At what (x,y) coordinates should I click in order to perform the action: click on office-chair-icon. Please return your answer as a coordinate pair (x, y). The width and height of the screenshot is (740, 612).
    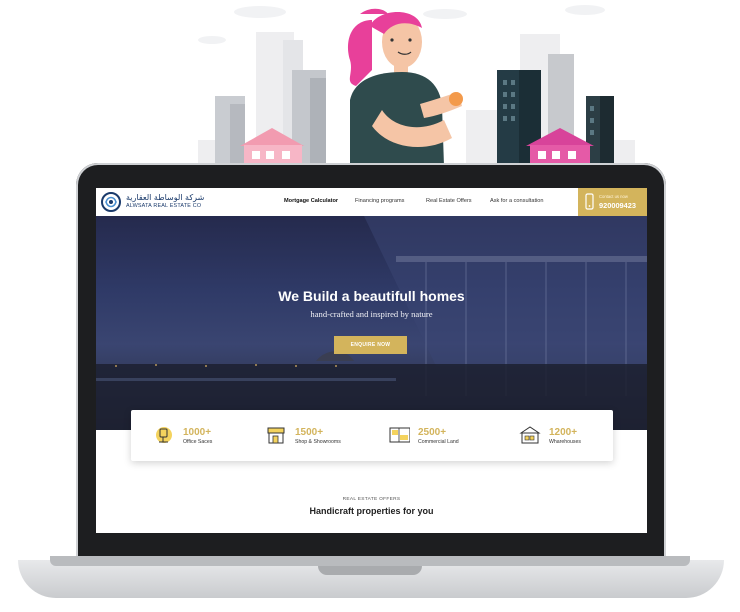
    Looking at the image, I should click on (164, 435).